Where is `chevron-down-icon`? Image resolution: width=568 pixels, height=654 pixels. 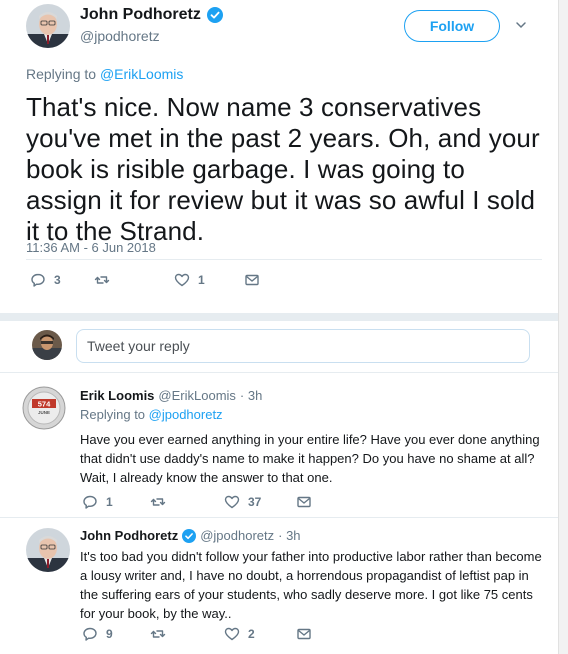 chevron-down-icon is located at coordinates (521, 25).